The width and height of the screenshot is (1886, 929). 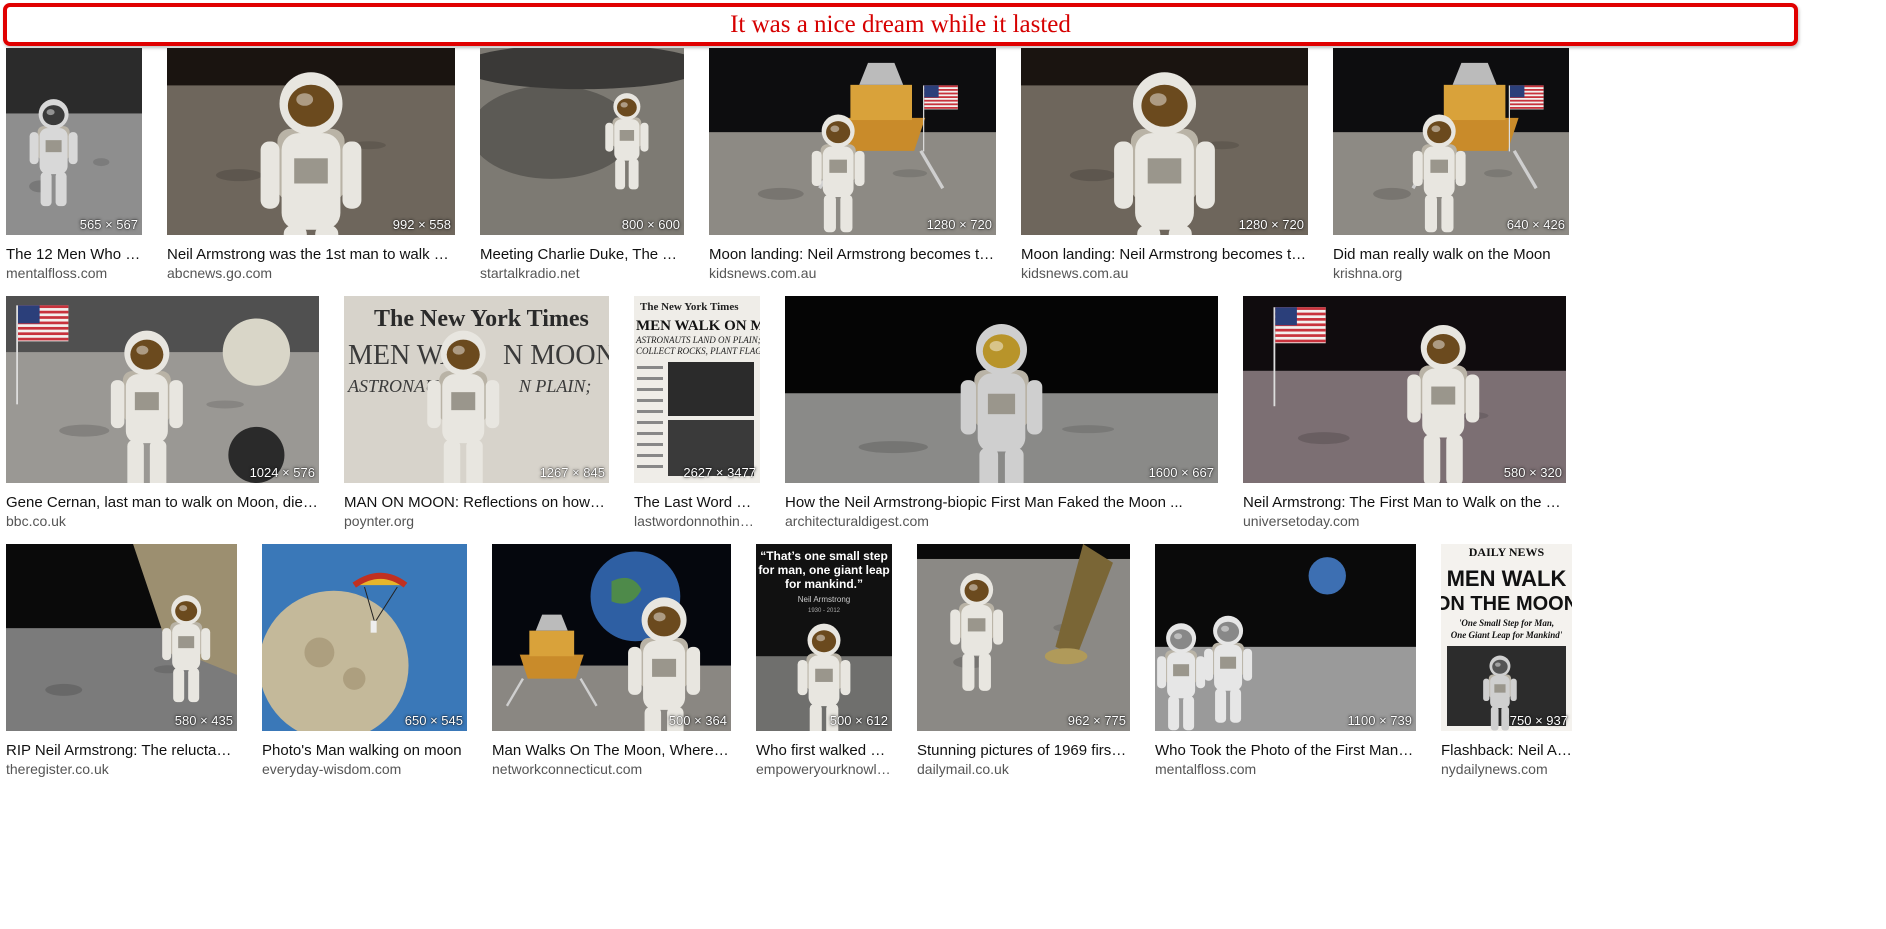 I want to click on result-thumbnail: 565 × 567, so click(x=74, y=141).